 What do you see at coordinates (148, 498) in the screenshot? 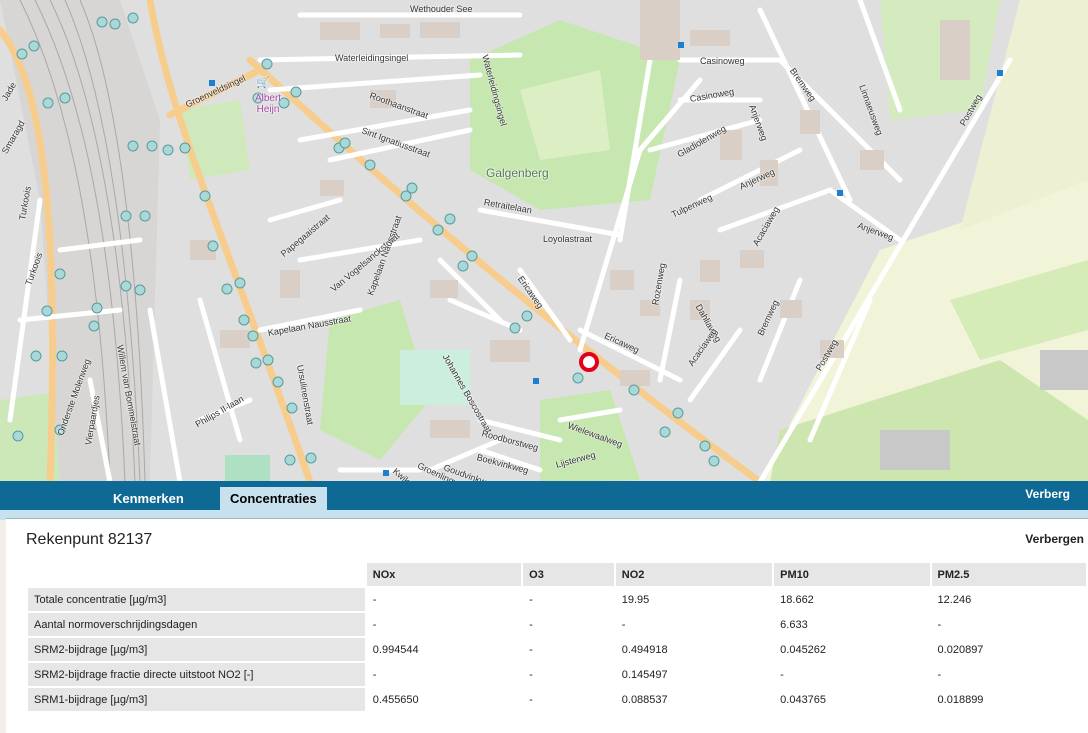
I see `tab-kenmerken: Kenmerken` at bounding box center [148, 498].